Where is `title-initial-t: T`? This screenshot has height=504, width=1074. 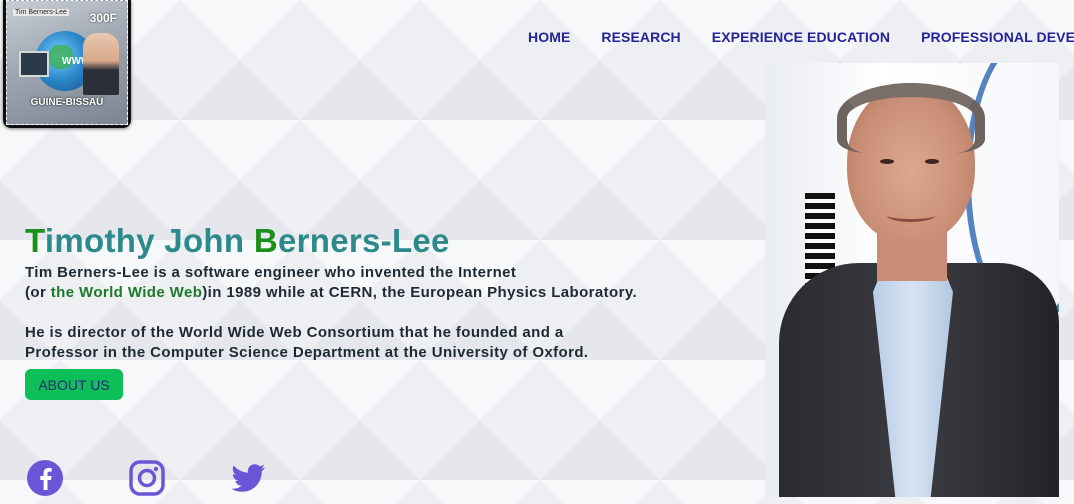 title-initial-t: T is located at coordinates (35, 240).